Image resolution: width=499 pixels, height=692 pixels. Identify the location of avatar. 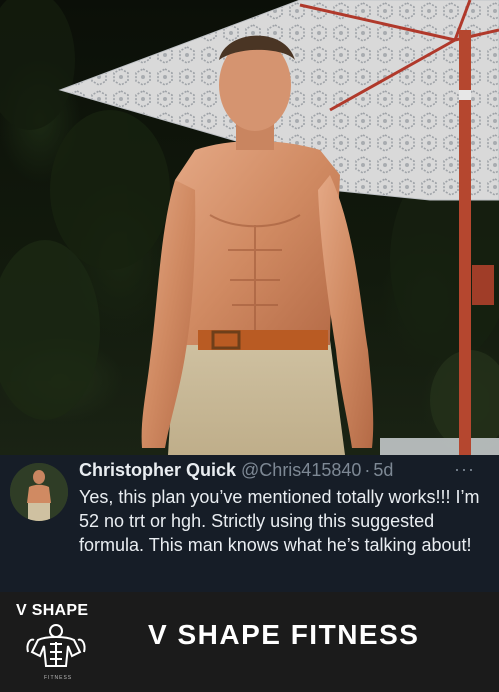
(39, 492).